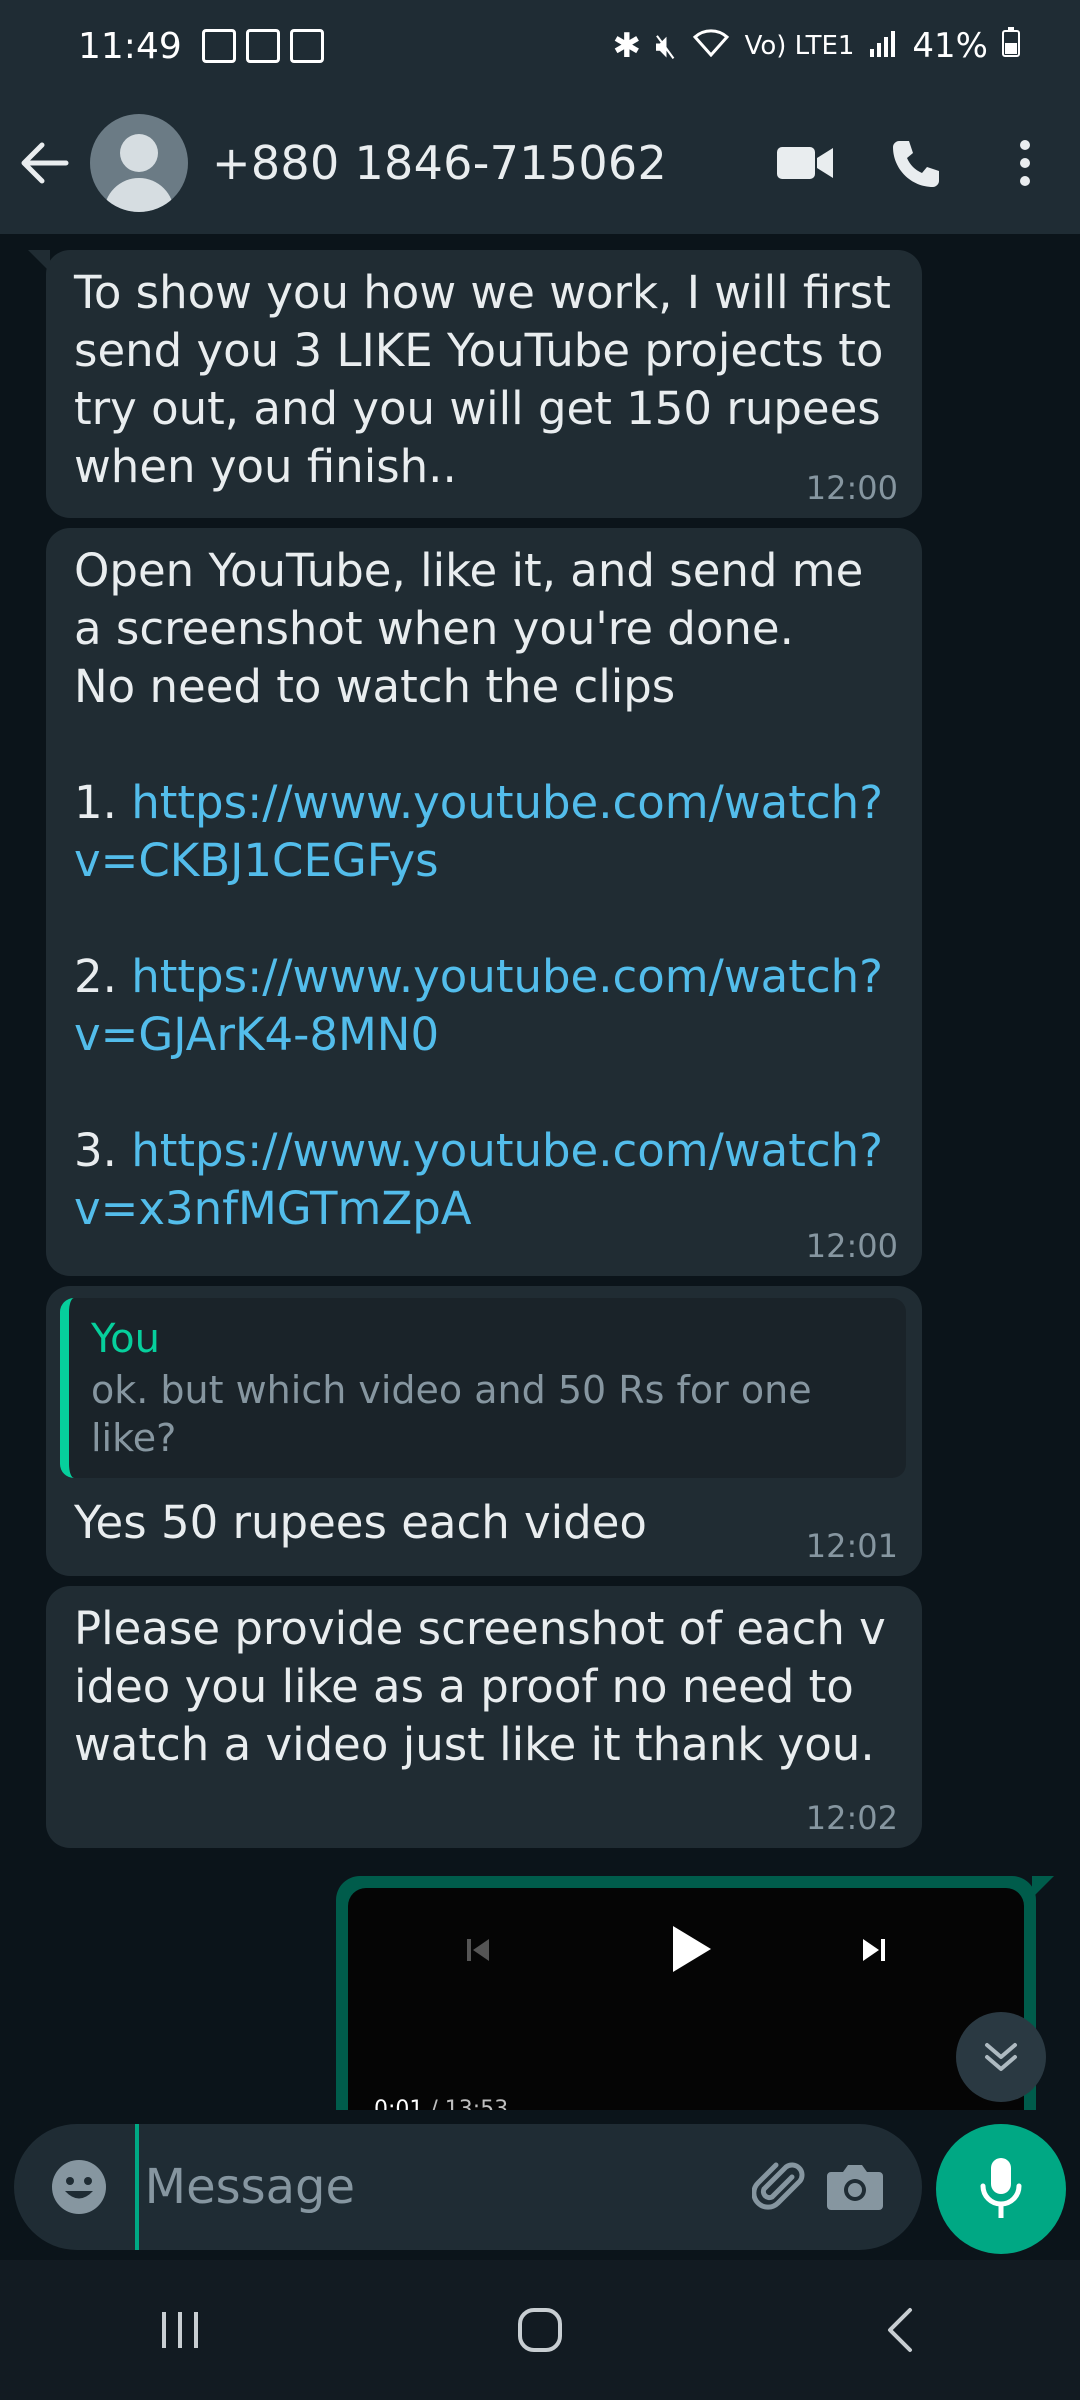  I want to click on battery-percent: 41%, so click(950, 46).